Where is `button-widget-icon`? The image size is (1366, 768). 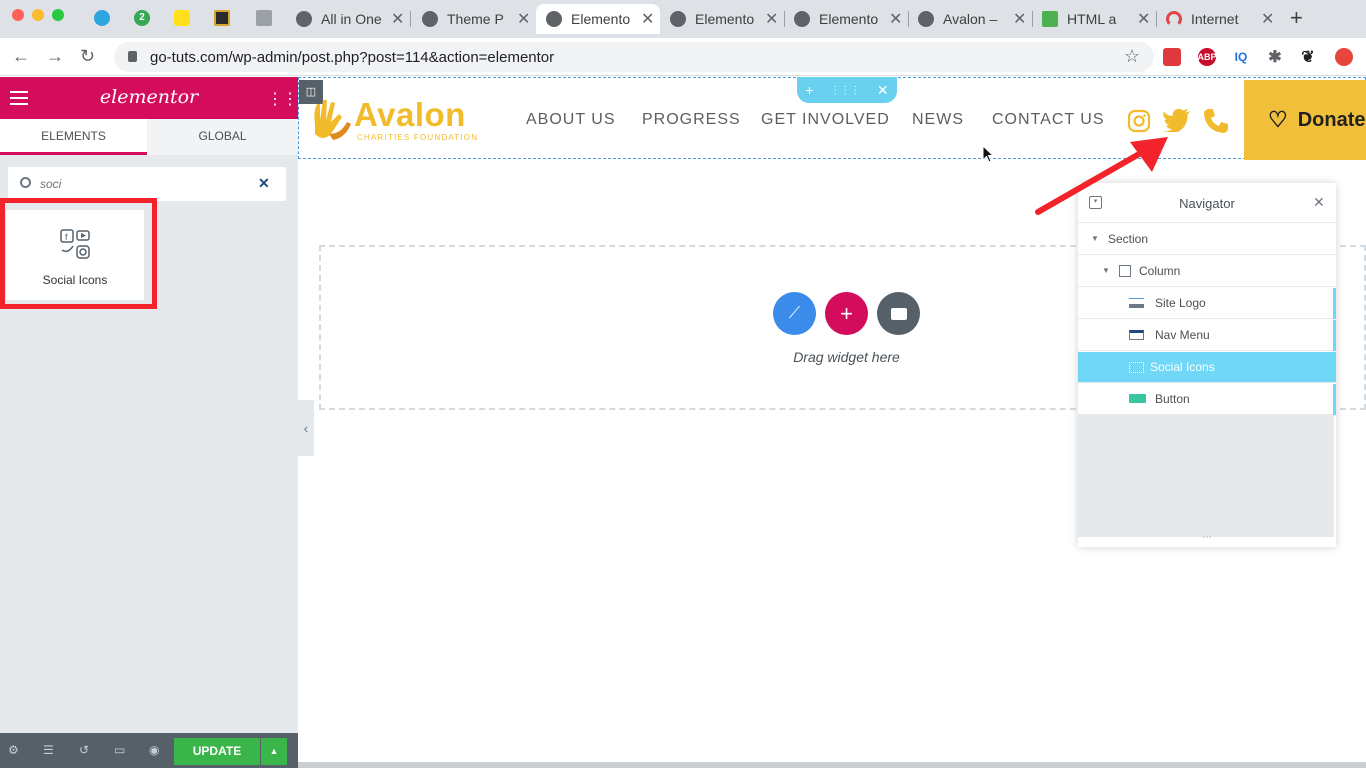
button-widget-icon is located at coordinates (1137, 398).